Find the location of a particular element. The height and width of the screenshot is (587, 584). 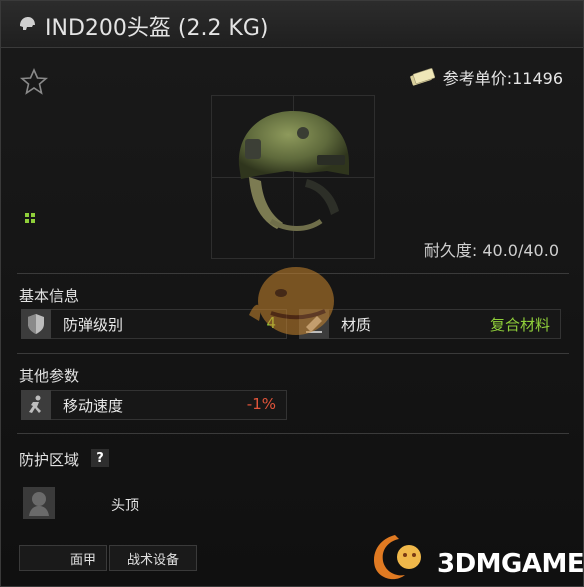

protection-heading: 防护区域 is located at coordinates (49, 460).